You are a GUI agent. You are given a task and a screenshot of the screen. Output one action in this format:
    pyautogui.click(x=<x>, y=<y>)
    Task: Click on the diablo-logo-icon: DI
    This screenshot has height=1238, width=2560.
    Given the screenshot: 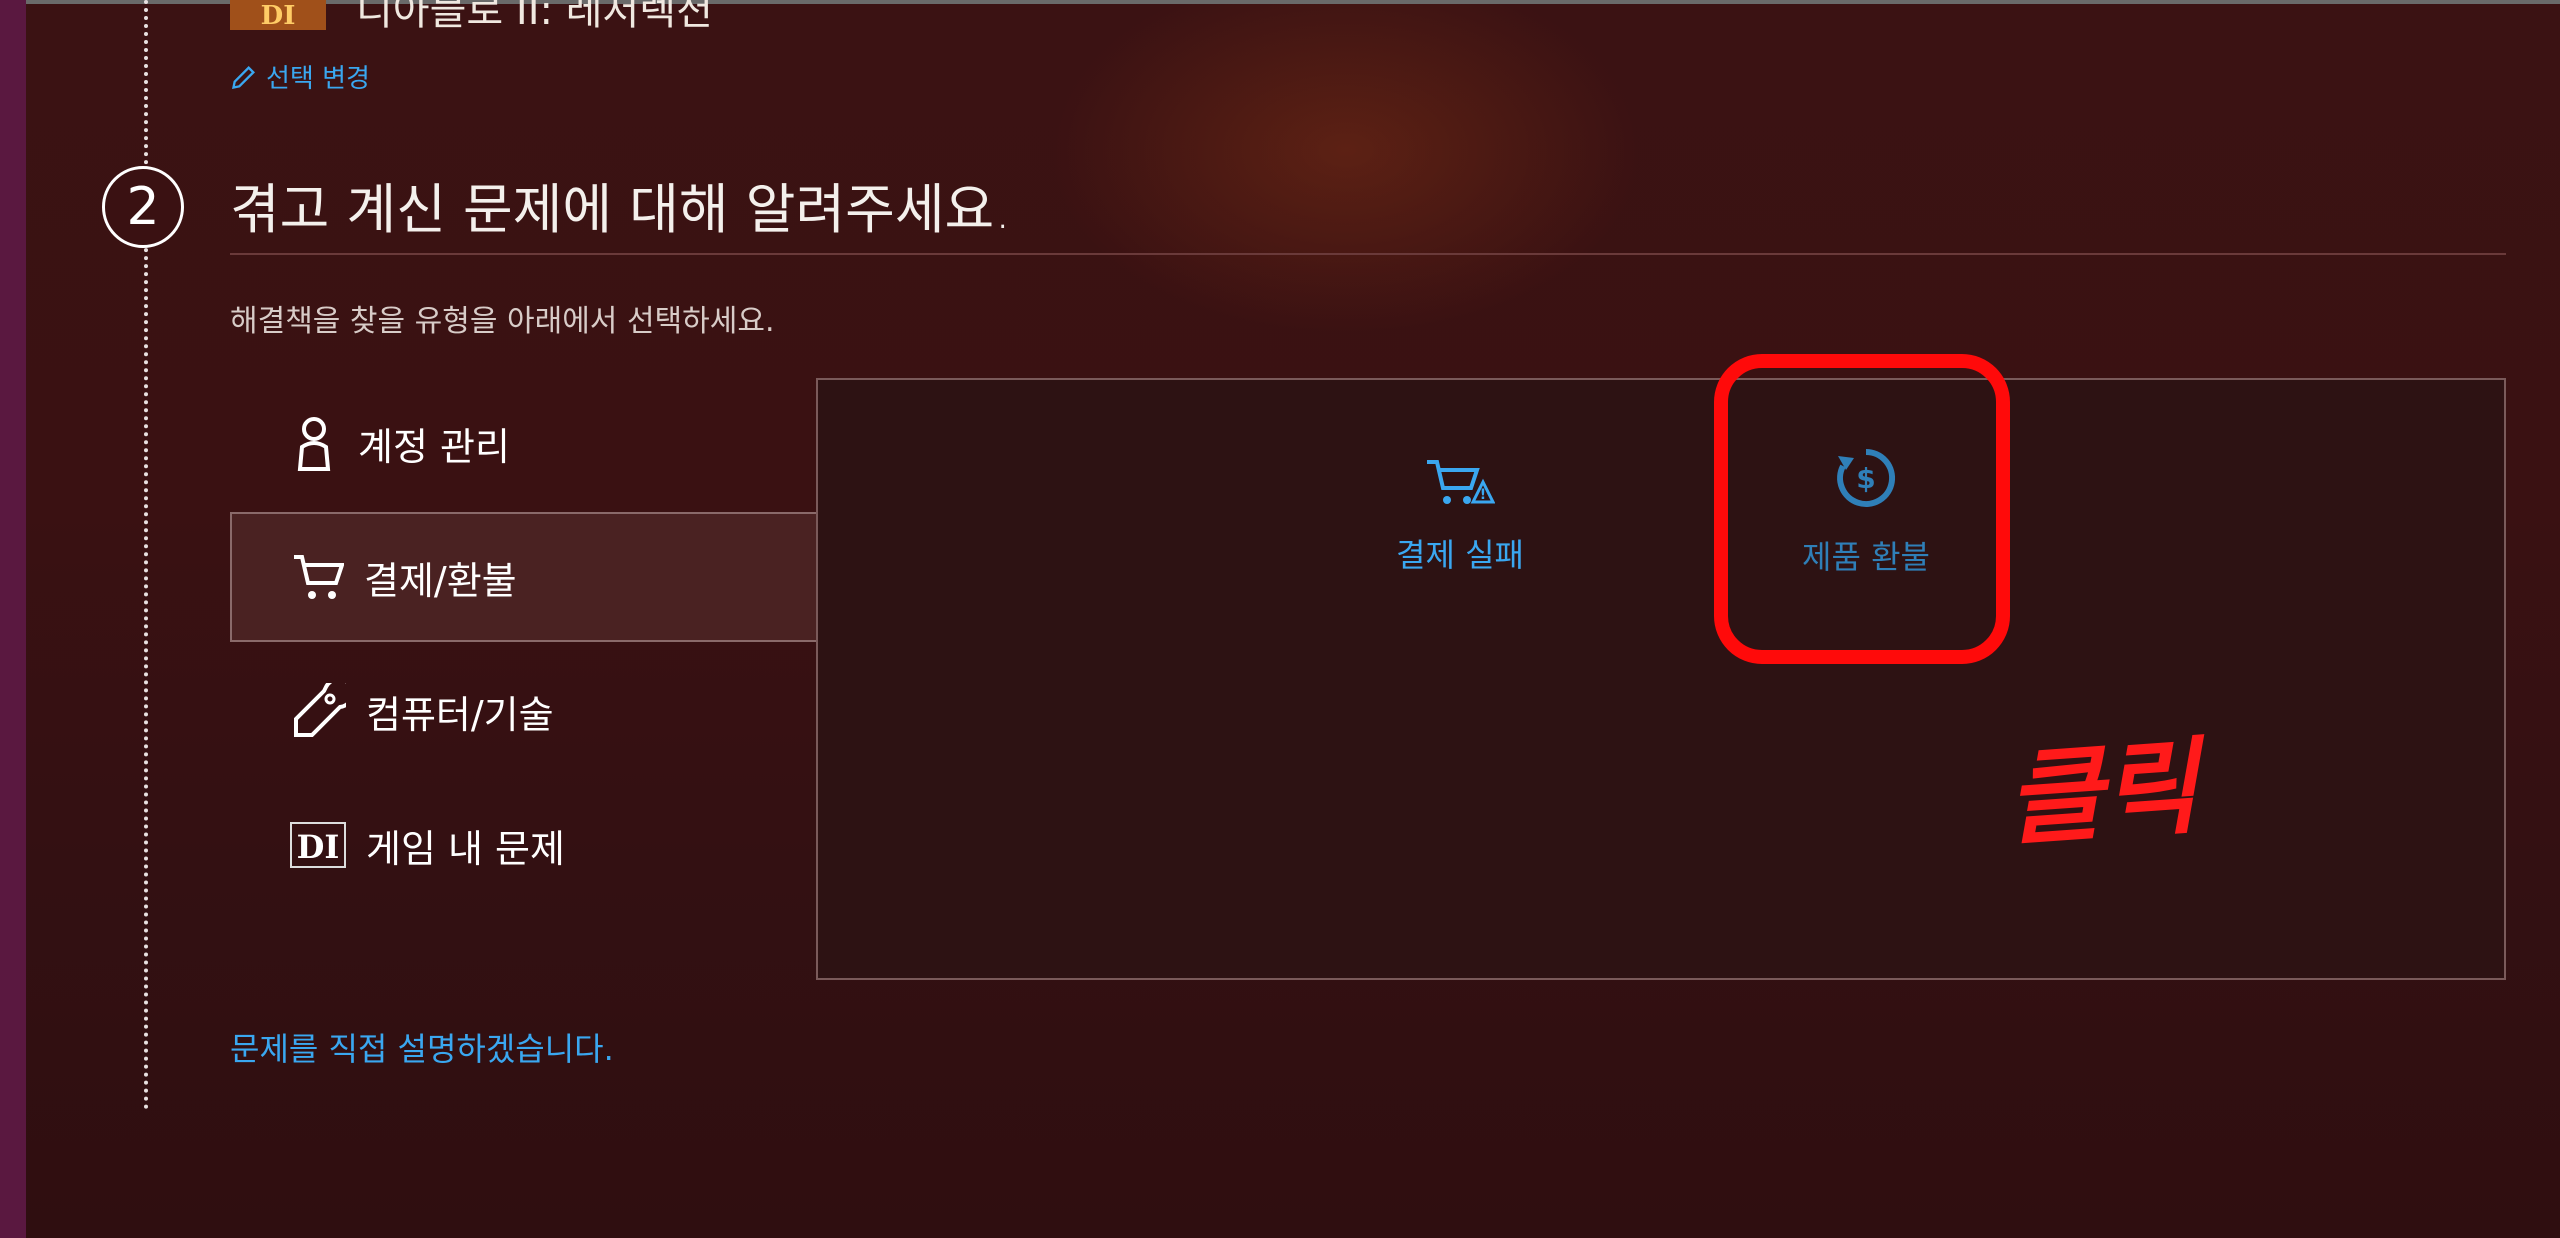 What is the action you would take?
    pyautogui.click(x=318, y=845)
    